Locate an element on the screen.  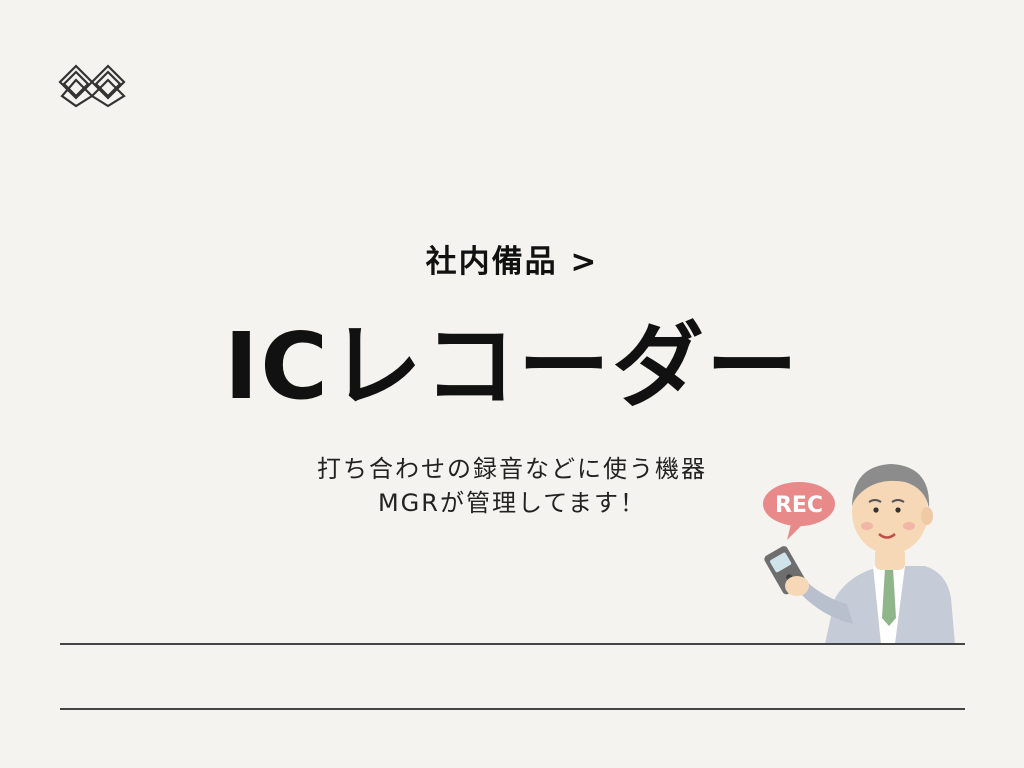
breadcrumb-category: 社内備品 > is located at coordinates (512, 262).